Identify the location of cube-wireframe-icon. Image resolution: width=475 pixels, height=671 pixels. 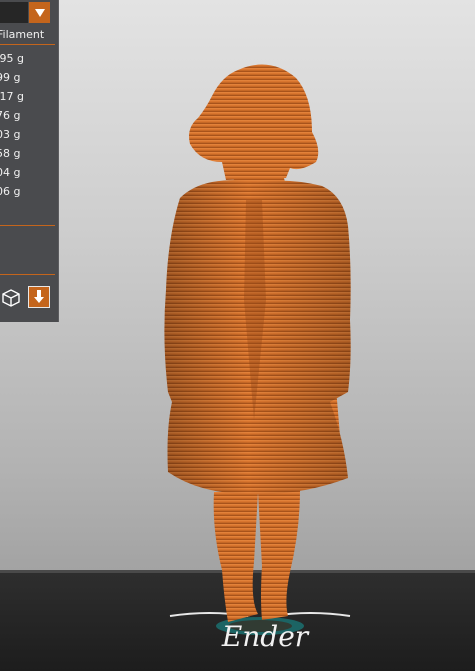
(11, 298).